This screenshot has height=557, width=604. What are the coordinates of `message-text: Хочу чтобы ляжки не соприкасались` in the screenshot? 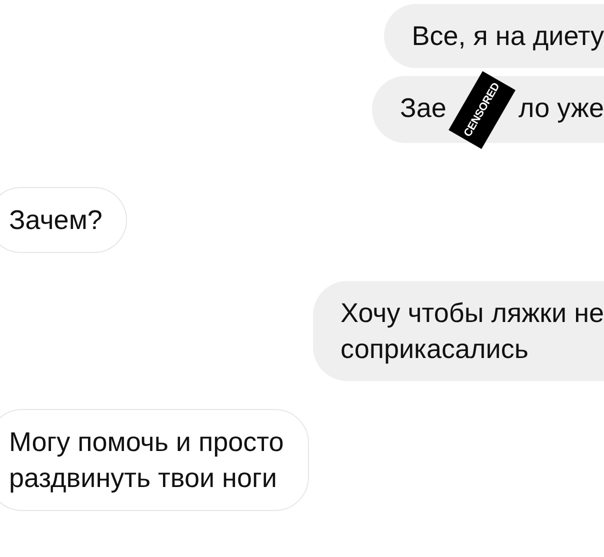 It's located at (472, 331).